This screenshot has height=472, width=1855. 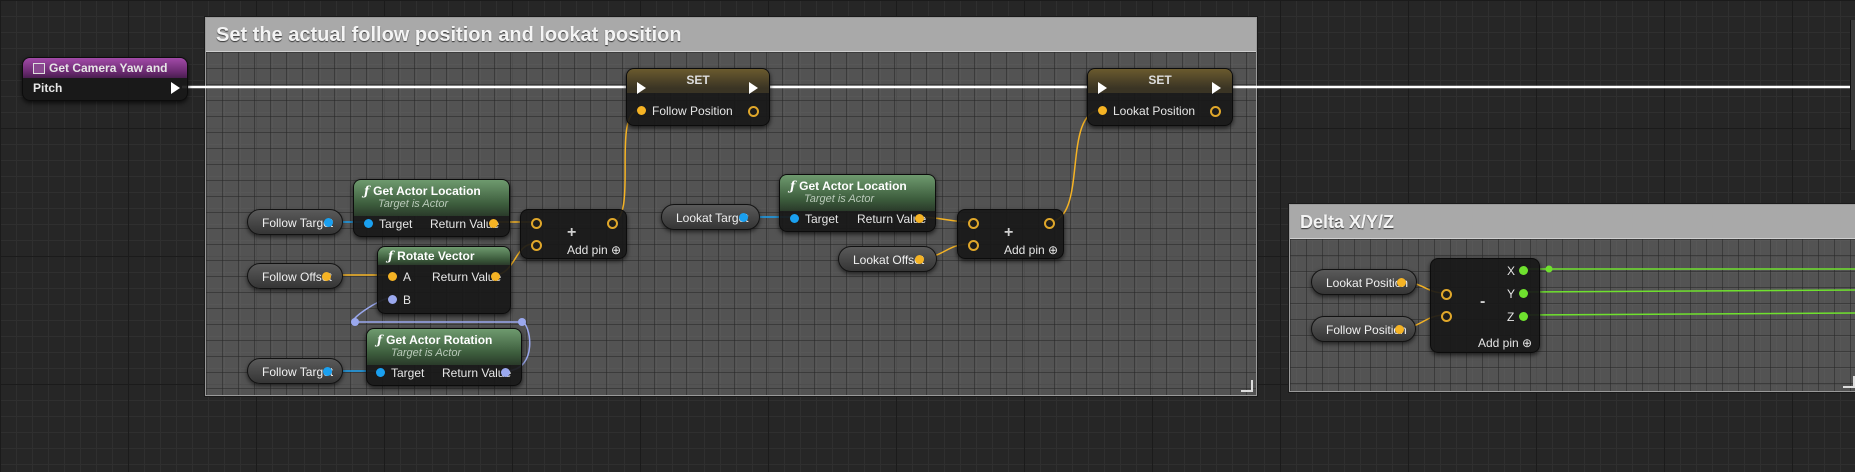 I want to click on variable-follow-offset: Follow Offset, so click(x=295, y=276).